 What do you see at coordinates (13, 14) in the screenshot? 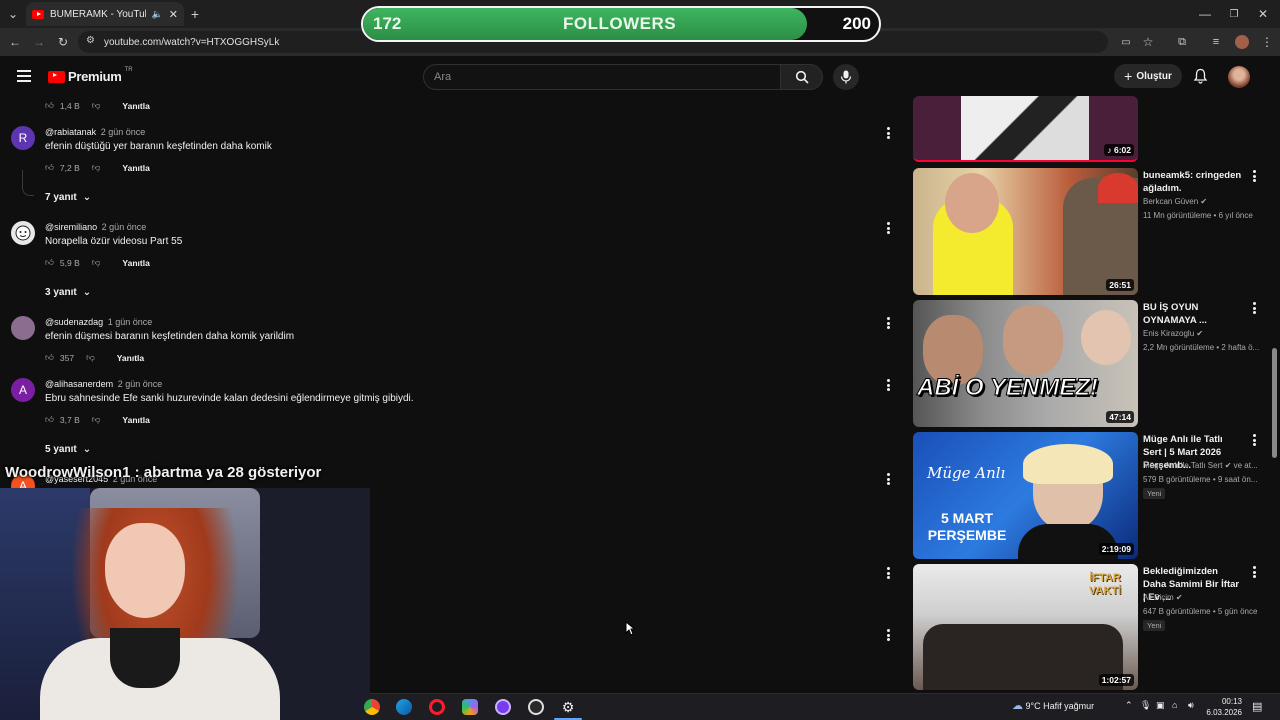
I see `tab-search-chevron-icon: ⌄` at bounding box center [13, 14].